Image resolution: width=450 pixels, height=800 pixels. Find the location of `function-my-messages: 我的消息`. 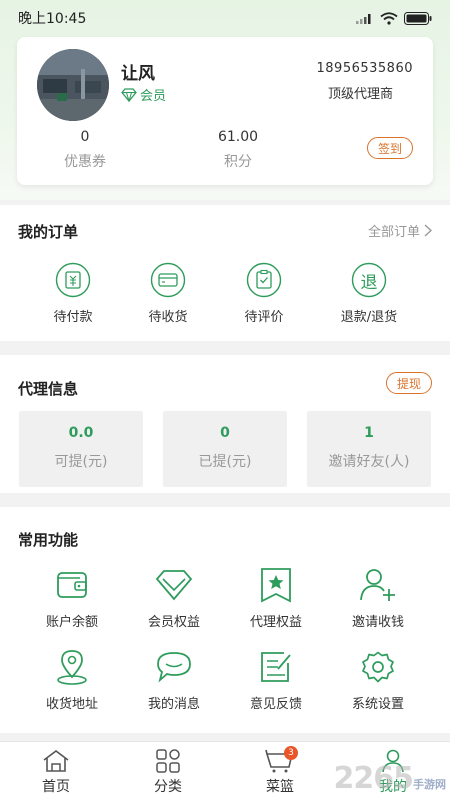

function-my-messages: 我的消息 is located at coordinates (174, 679).